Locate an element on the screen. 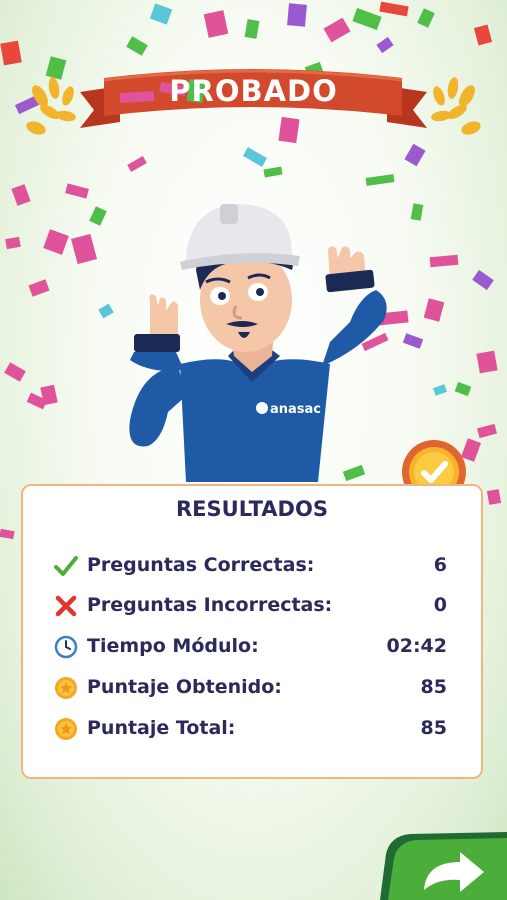 Image resolution: width=507 pixels, height=900 pixels. total-score-value: 85 is located at coordinates (433, 728).